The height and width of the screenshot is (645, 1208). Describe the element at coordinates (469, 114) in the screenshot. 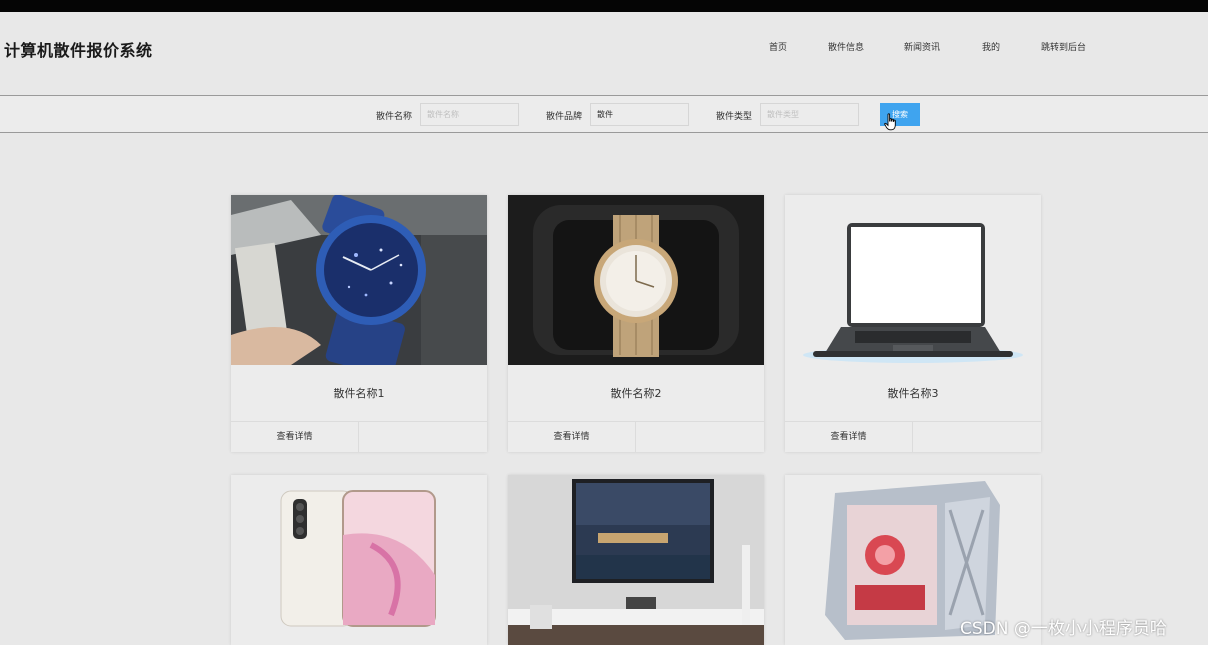

I see `part-name-input` at that location.